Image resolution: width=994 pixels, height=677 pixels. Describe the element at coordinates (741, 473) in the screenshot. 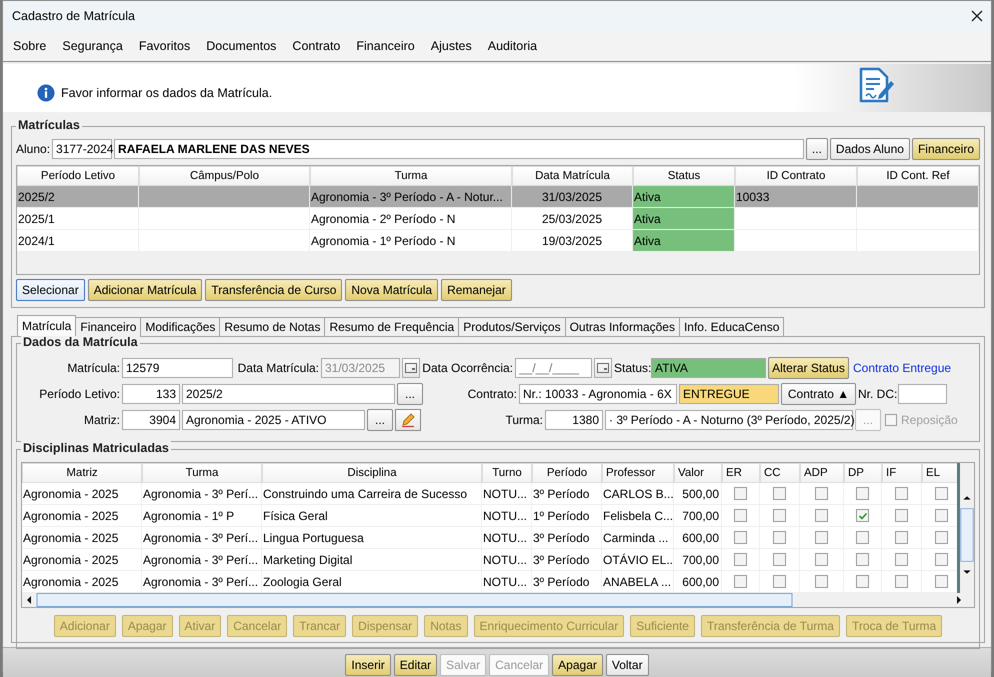

I see `column-header: ER` at that location.